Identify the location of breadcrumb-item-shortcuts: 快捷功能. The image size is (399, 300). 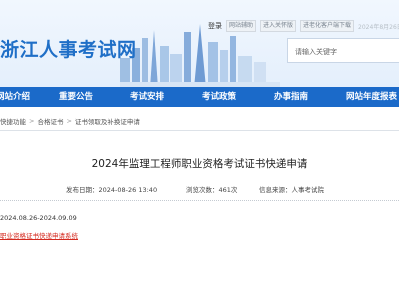
(13, 121).